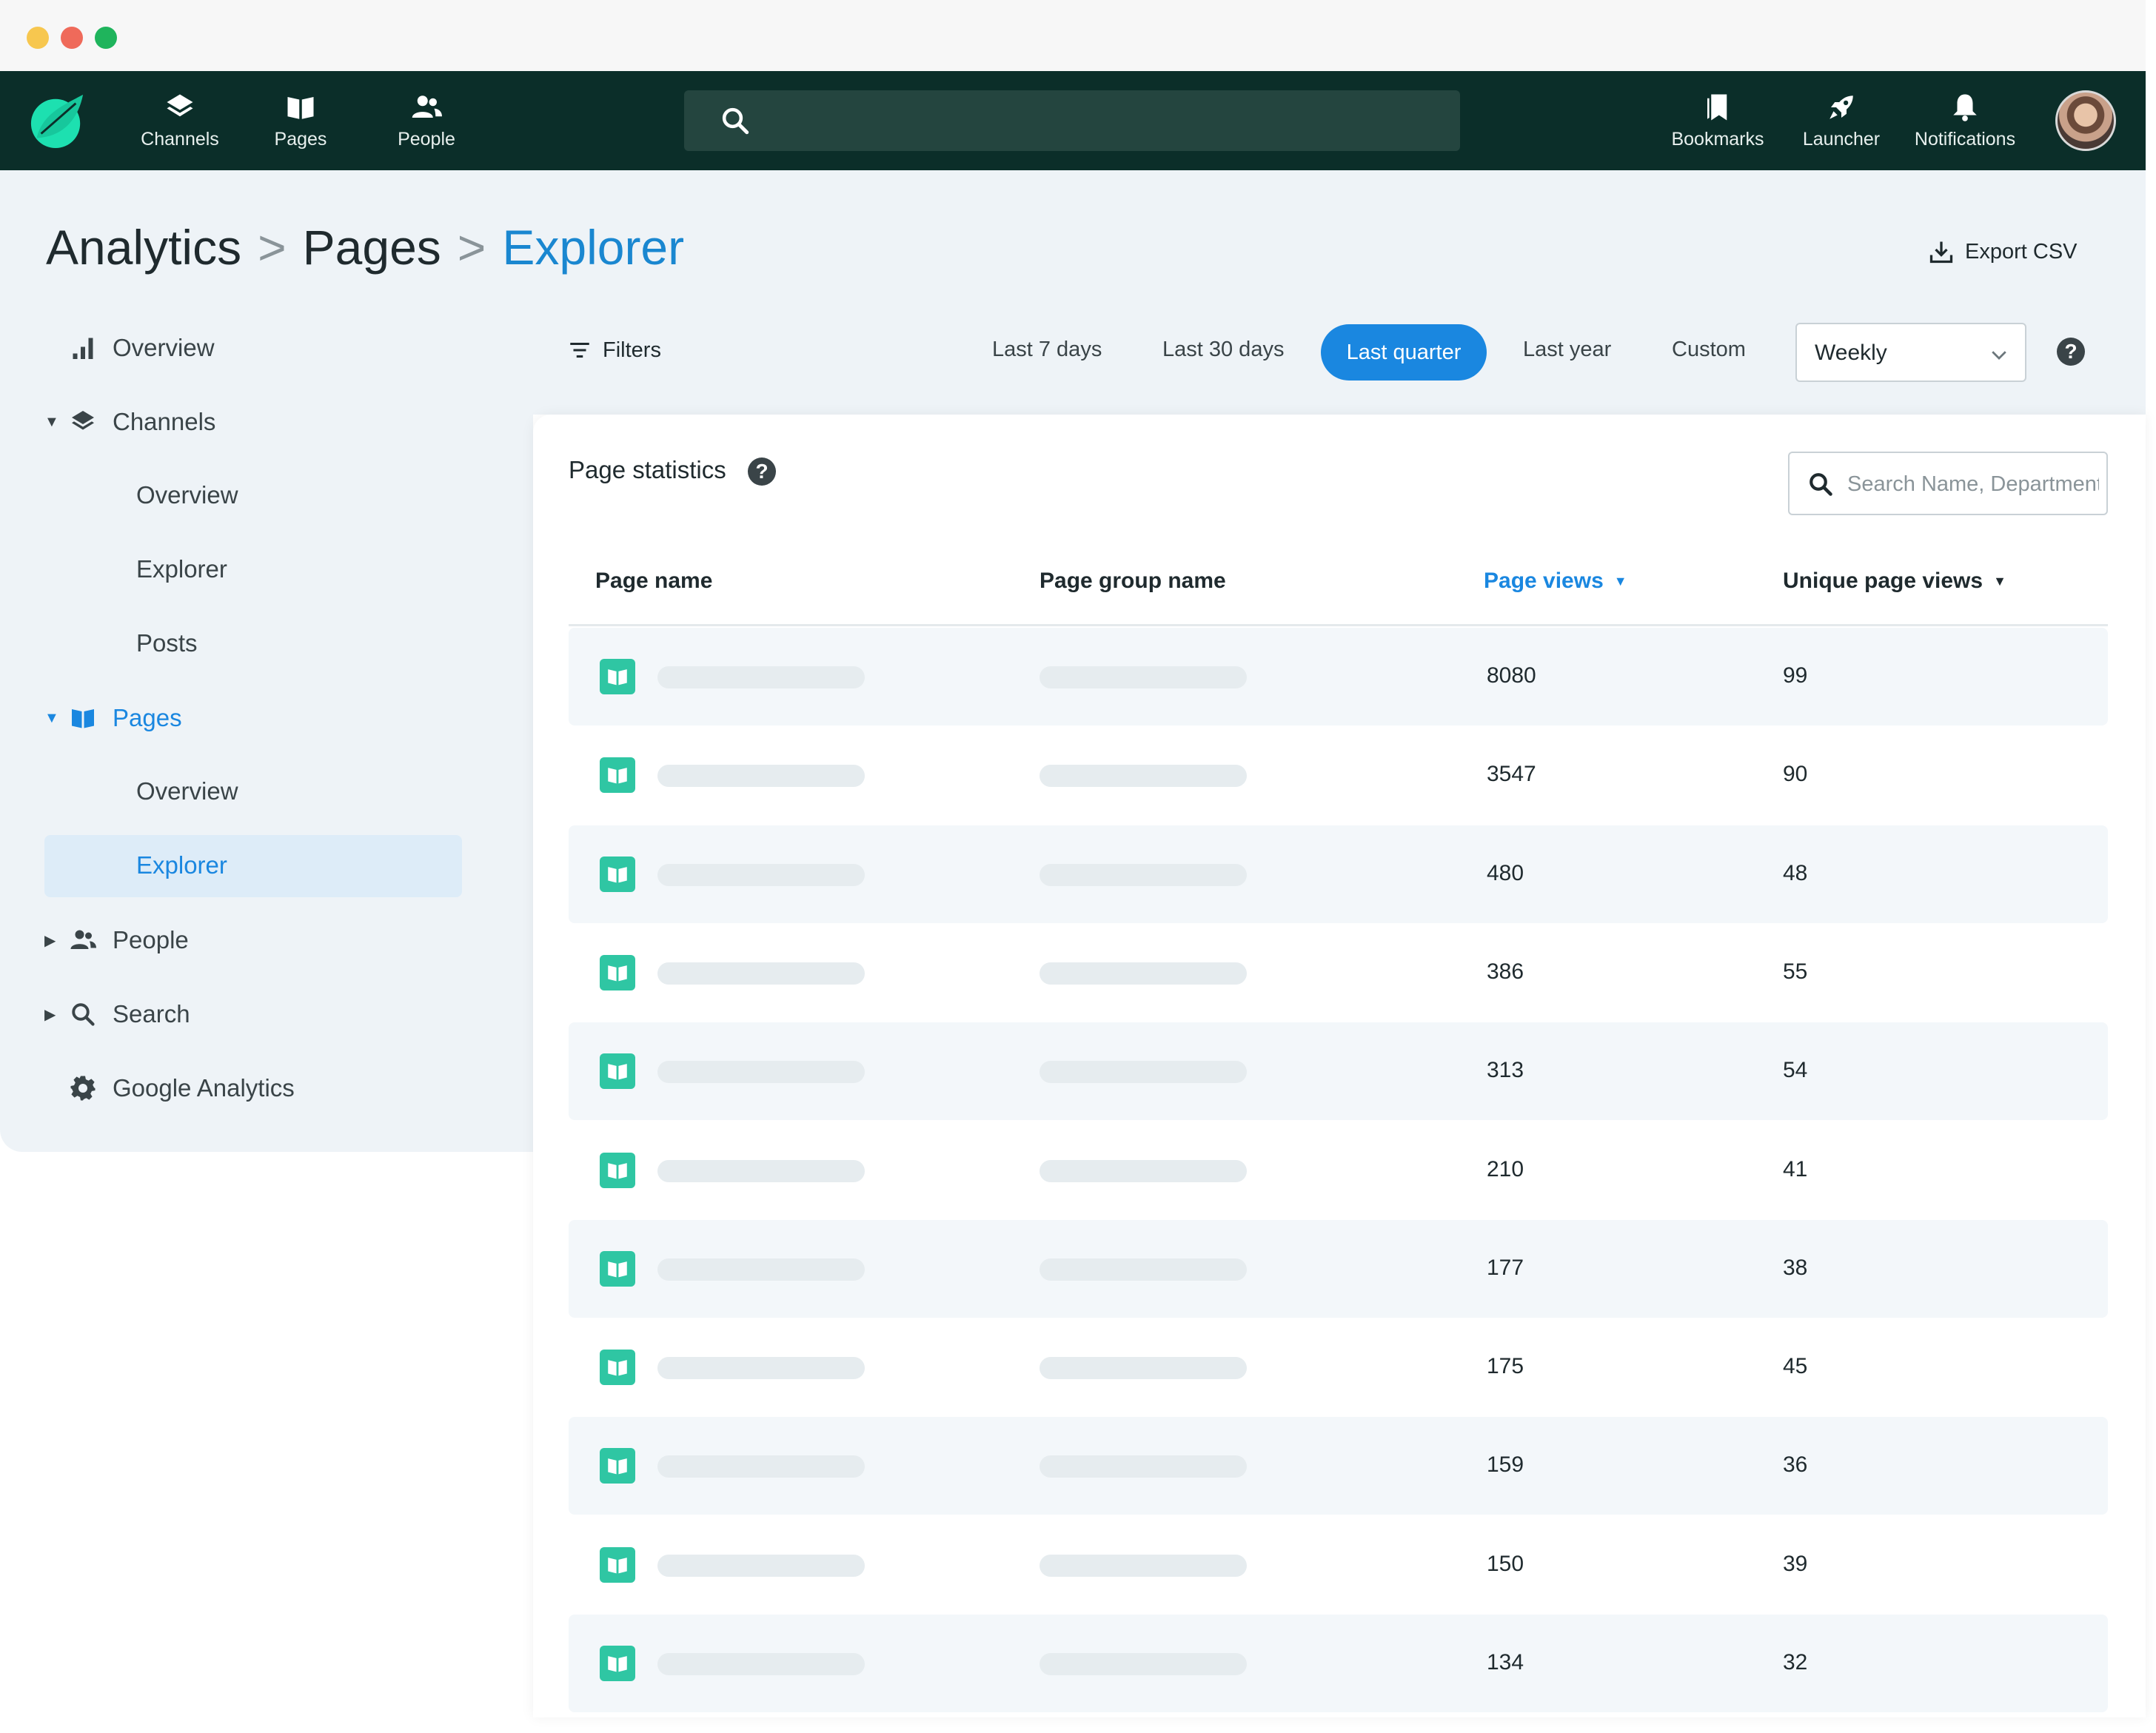 The width and height of the screenshot is (2156, 1733). I want to click on nav-people-label: People, so click(427, 139).